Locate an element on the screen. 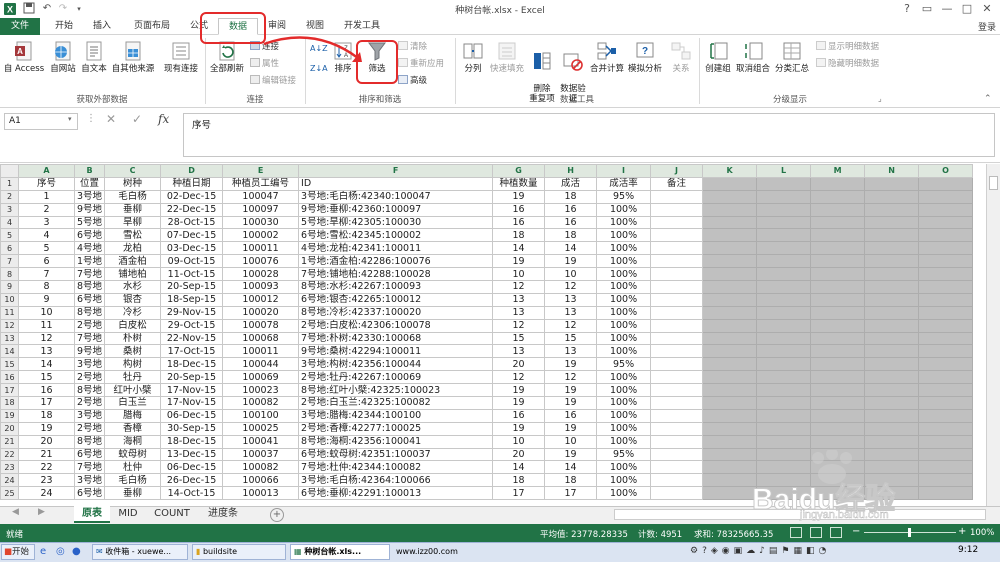 Image resolution: width=1000 pixels, height=562 pixels. cell: 2号地:白玉兰:42325:100082 is located at coordinates (396, 403).